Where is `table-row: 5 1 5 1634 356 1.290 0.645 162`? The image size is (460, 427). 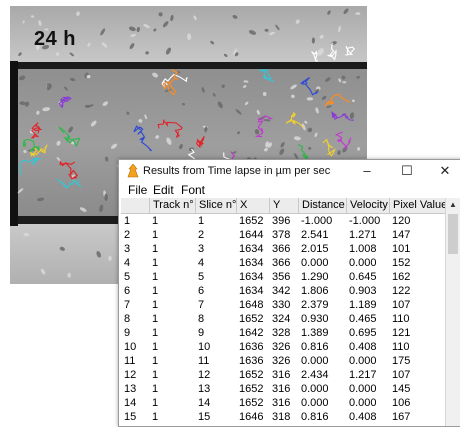 table-row: 5 1 5 1634 356 1.290 0.645 162 is located at coordinates (283, 277).